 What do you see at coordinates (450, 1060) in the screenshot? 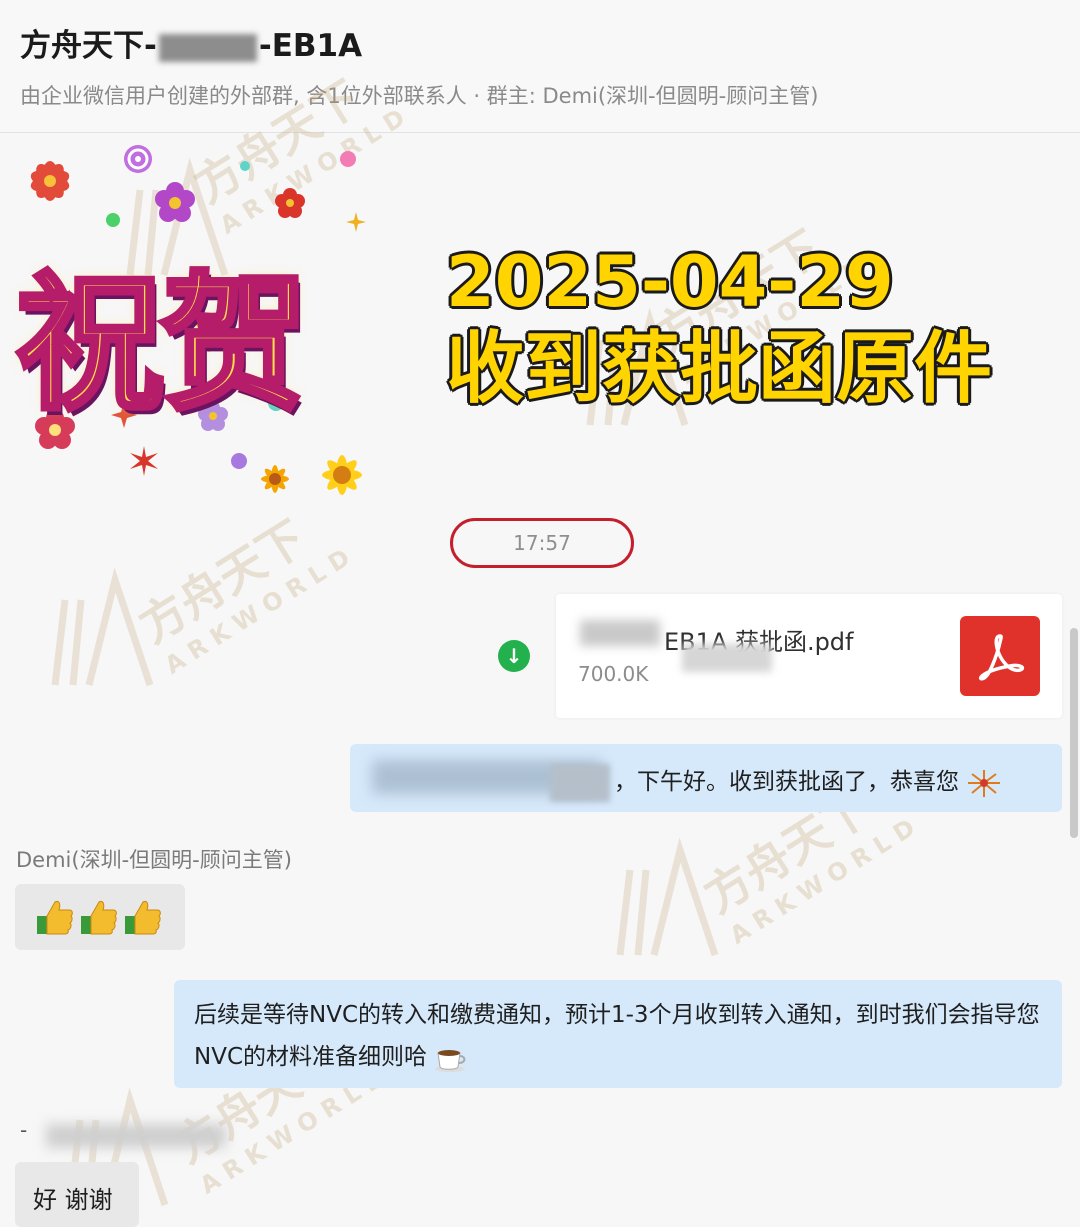
I see `coffee-emoji-icon` at bounding box center [450, 1060].